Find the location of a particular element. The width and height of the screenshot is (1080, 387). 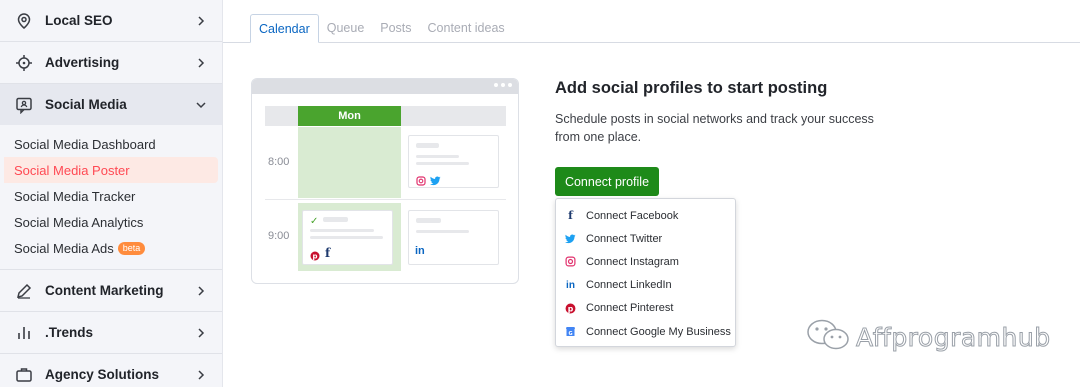

nav-label: Social Media is located at coordinates (86, 104).